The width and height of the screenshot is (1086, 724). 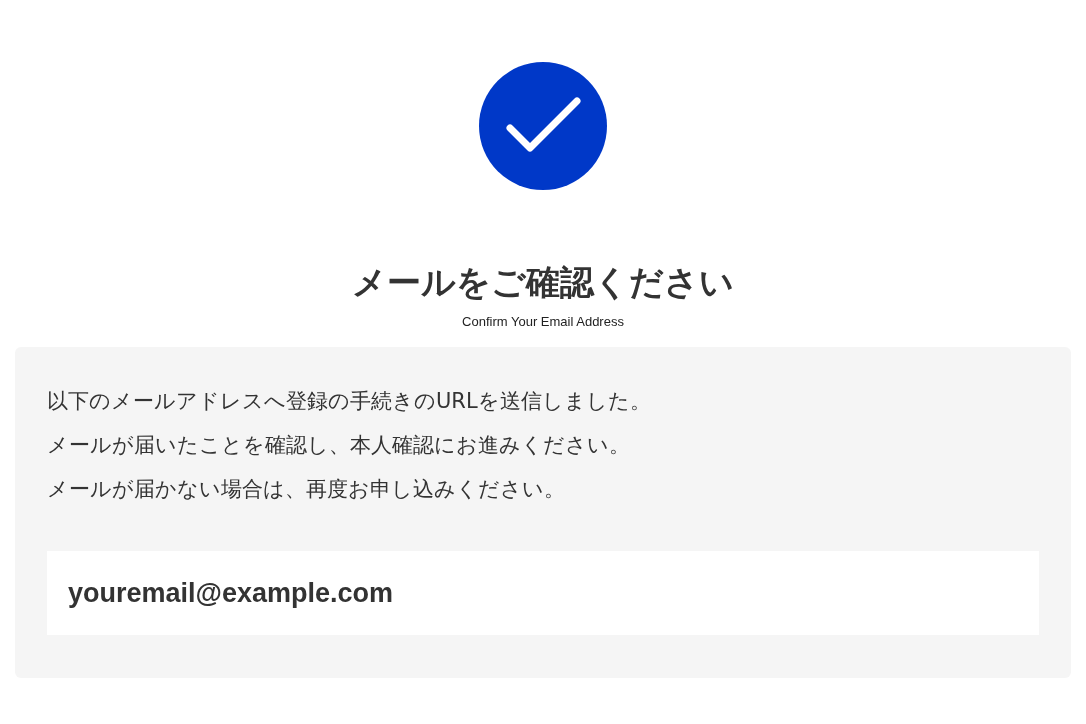 I want to click on message-text: メールが届いたことを確認し、本人確認にお進みください。, so click(x=339, y=445).